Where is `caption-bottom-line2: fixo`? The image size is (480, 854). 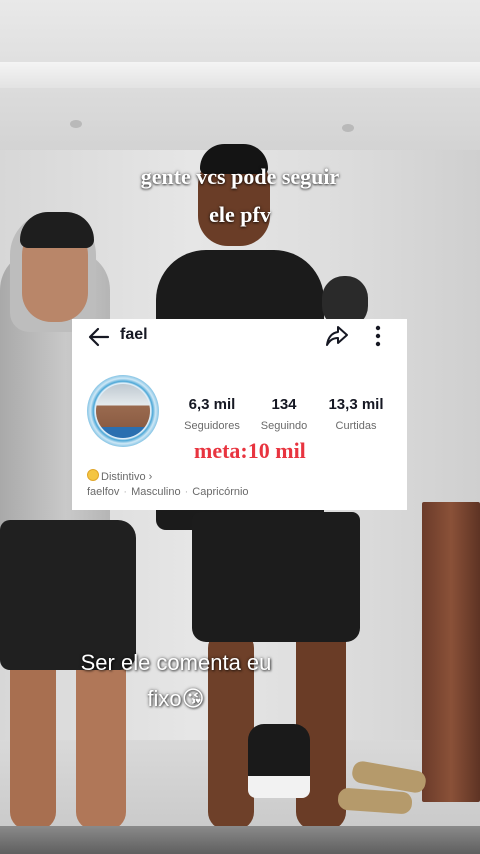 caption-bottom-line2: fixo is located at coordinates (164, 698).